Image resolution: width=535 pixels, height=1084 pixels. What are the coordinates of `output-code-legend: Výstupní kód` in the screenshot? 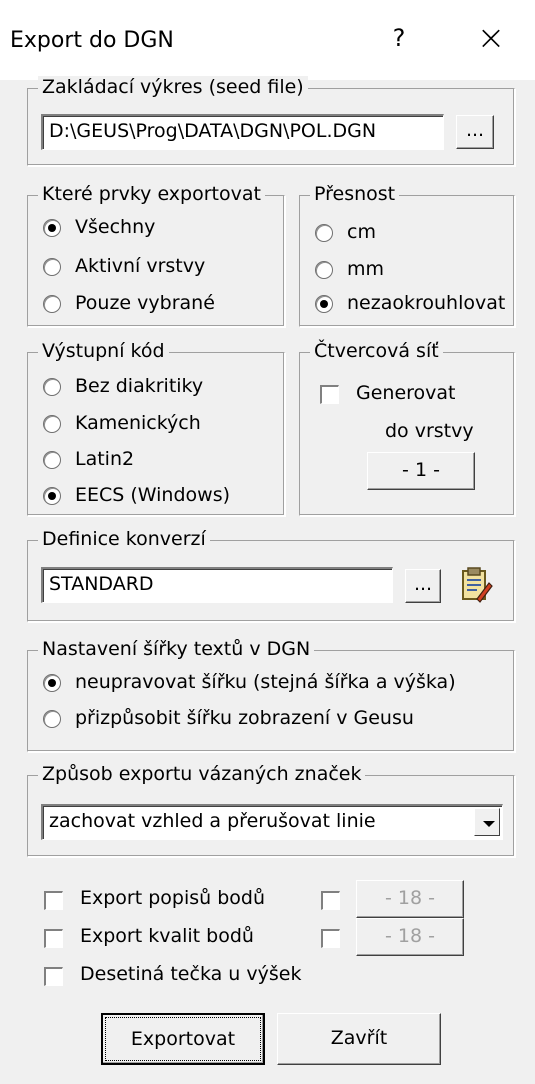 It's located at (103, 351).